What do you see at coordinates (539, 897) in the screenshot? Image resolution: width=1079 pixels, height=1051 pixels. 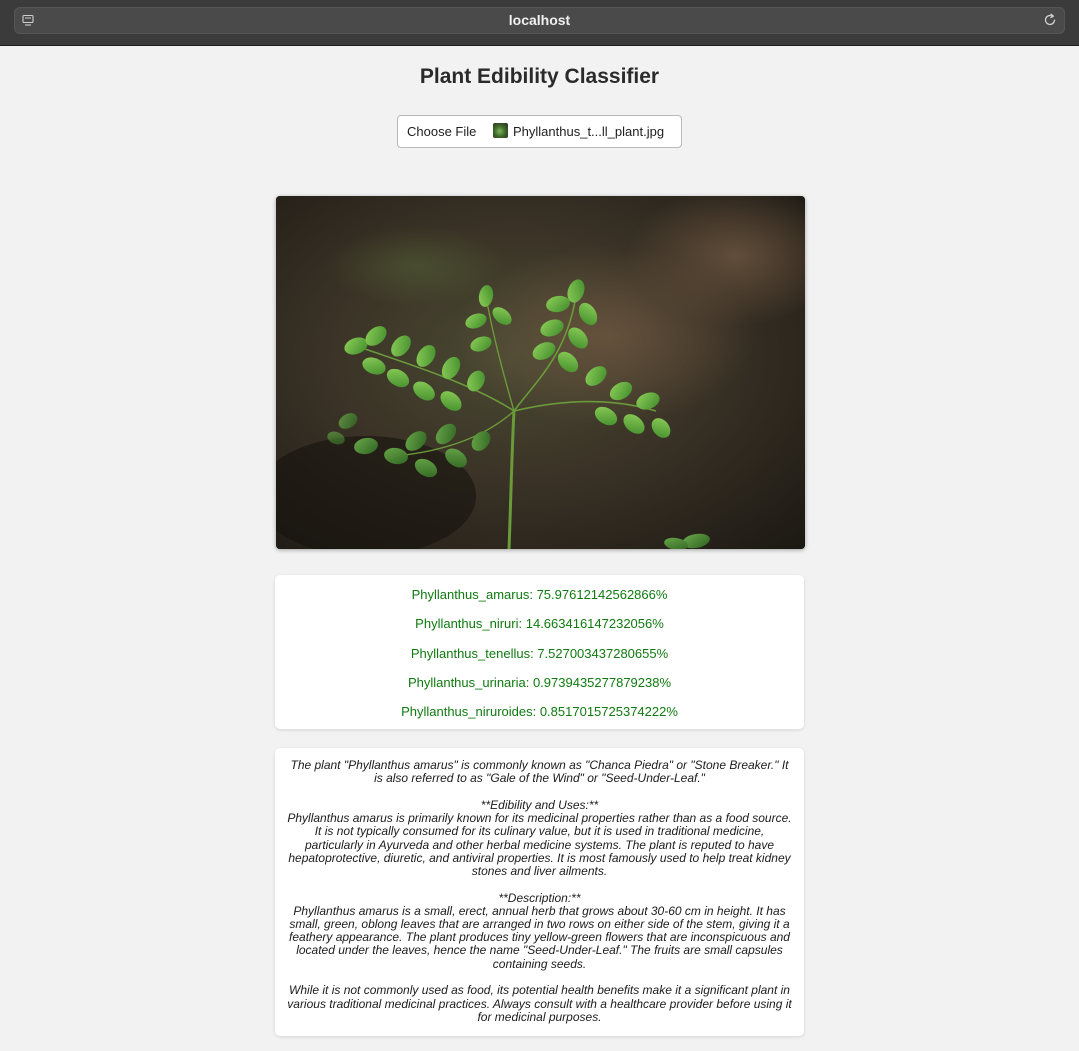 I see `description-heading: **Description:**` at bounding box center [539, 897].